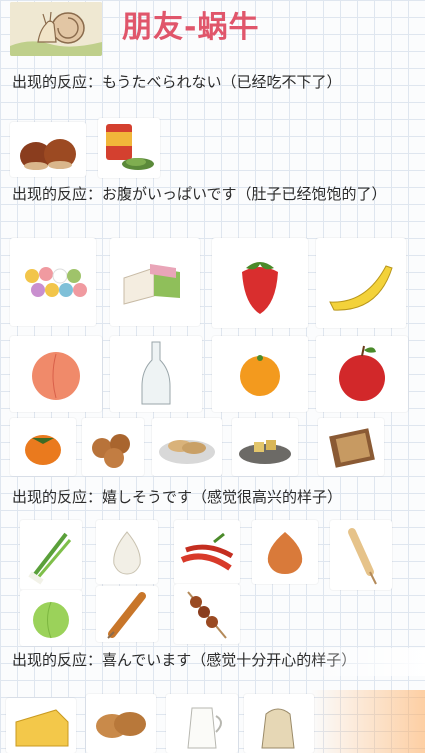 The width and height of the screenshot is (425, 753). I want to click on biscuit-plate-icon, so click(187, 447).